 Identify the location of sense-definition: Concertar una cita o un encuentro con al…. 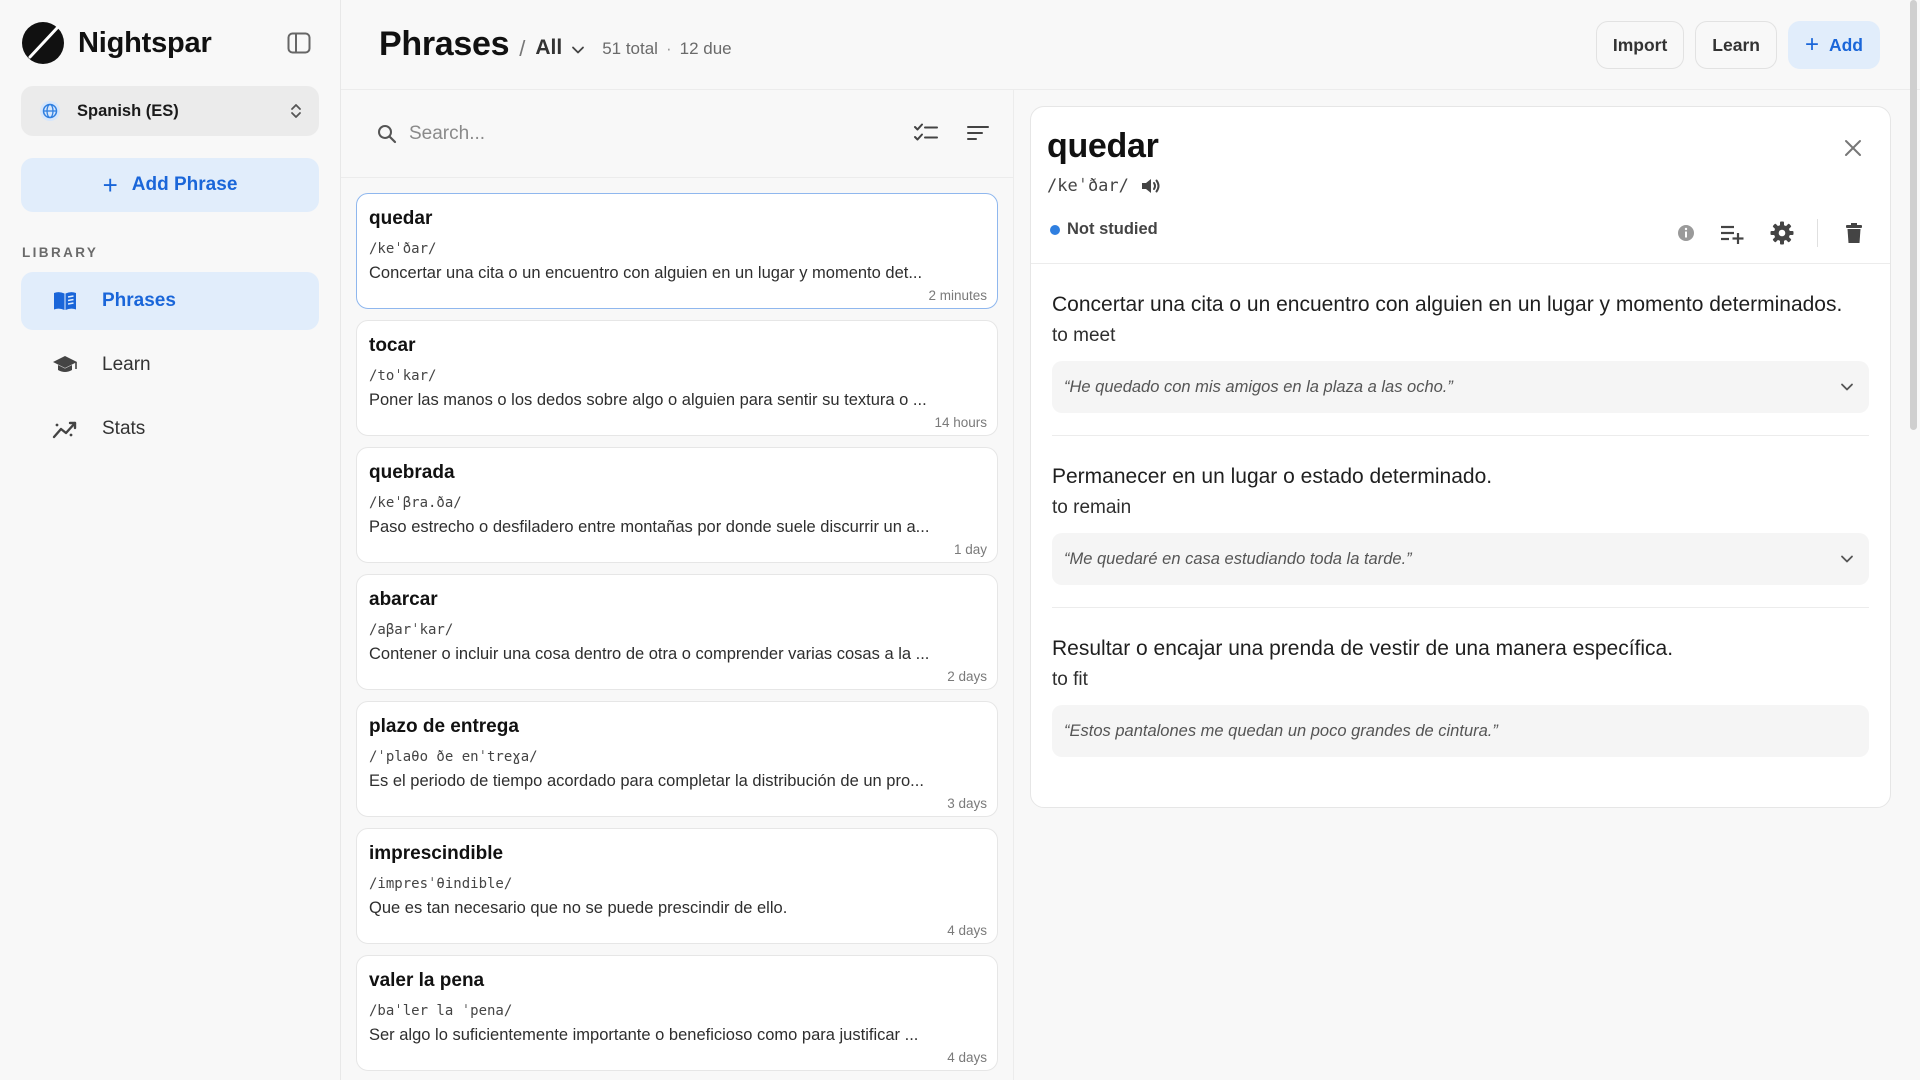
(1447, 304).